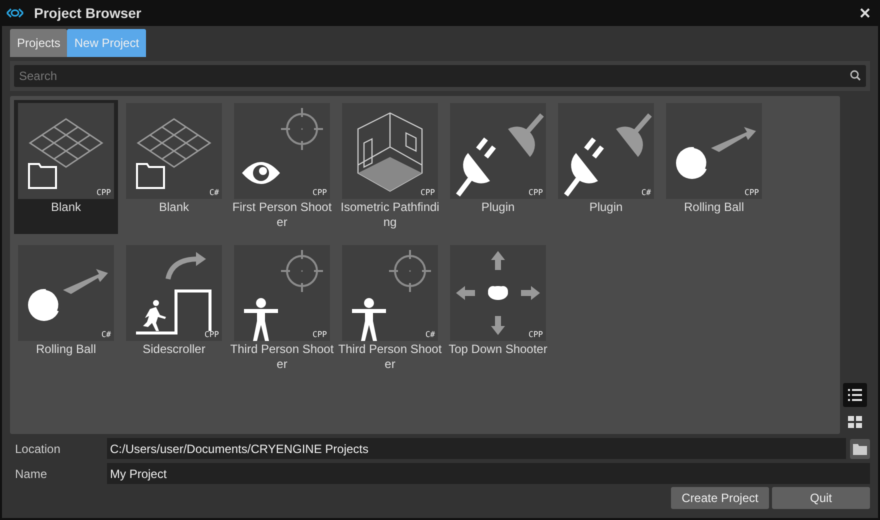 This screenshot has height=520, width=880. I want to click on eye-logo-icon, so click(15, 13).